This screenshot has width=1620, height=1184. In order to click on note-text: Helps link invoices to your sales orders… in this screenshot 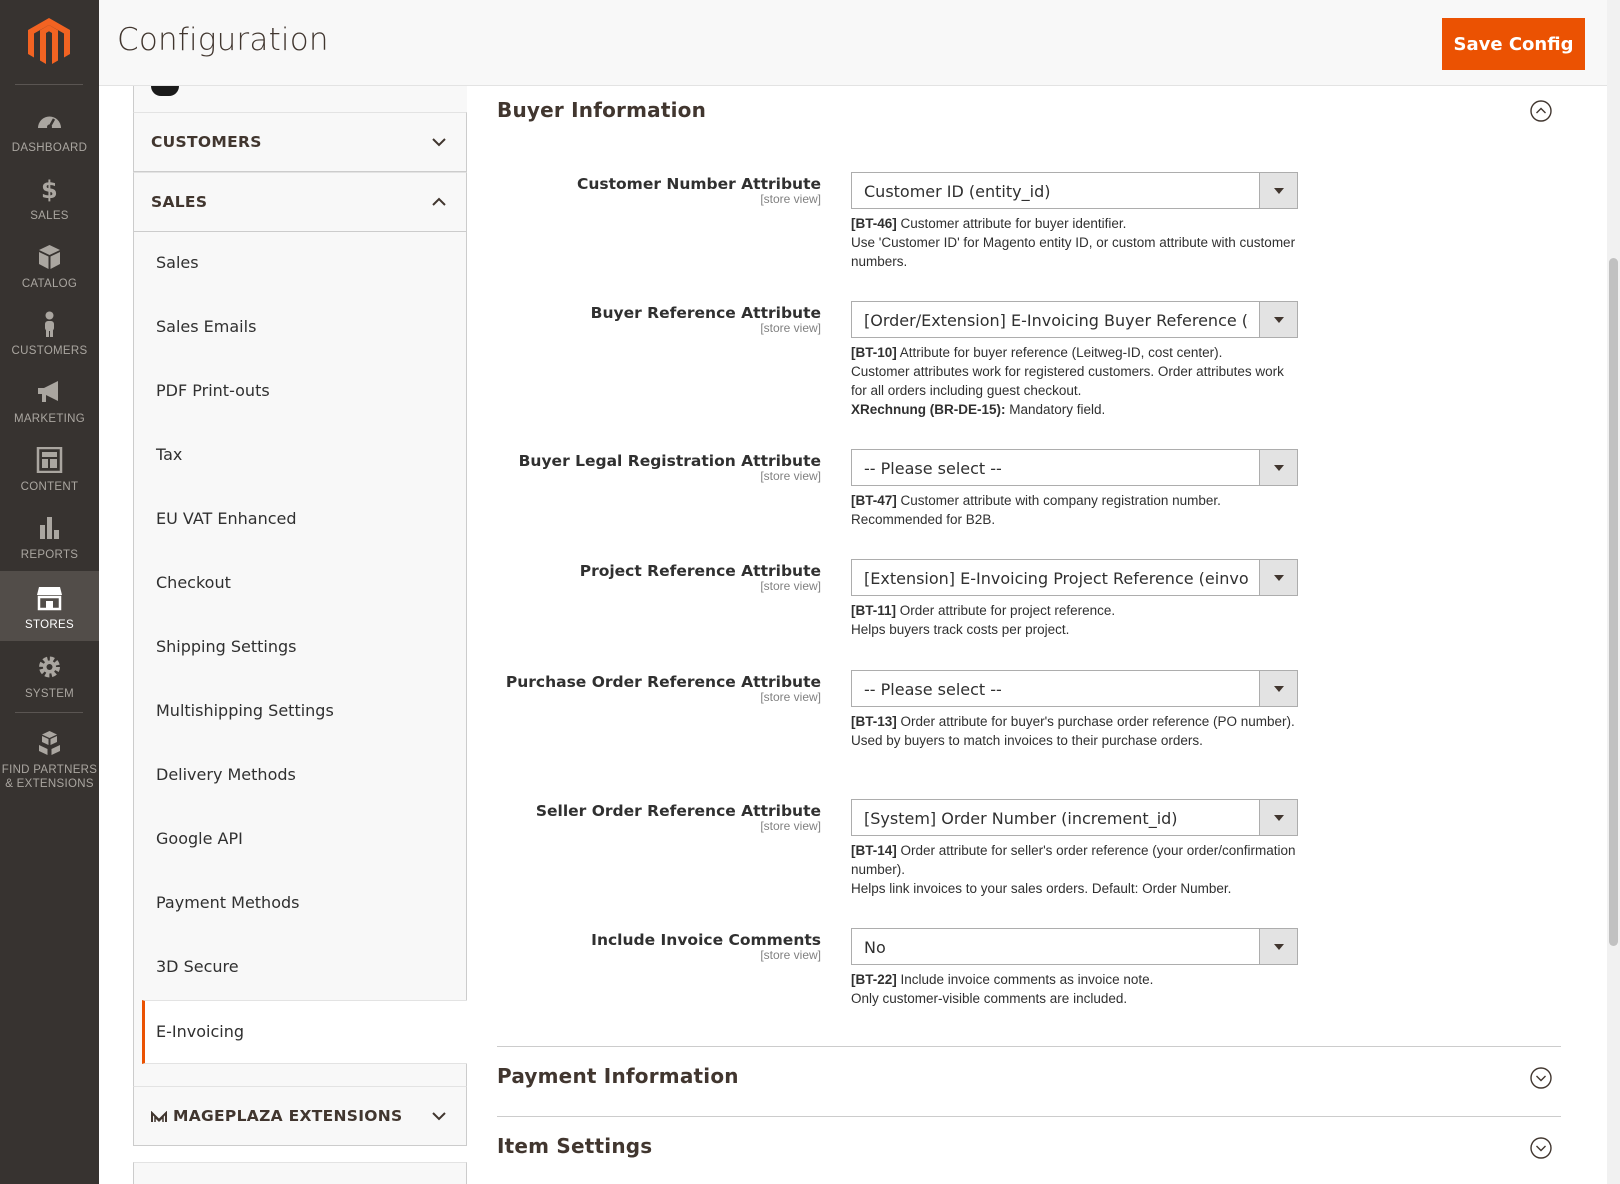, I will do `click(1041, 888)`.